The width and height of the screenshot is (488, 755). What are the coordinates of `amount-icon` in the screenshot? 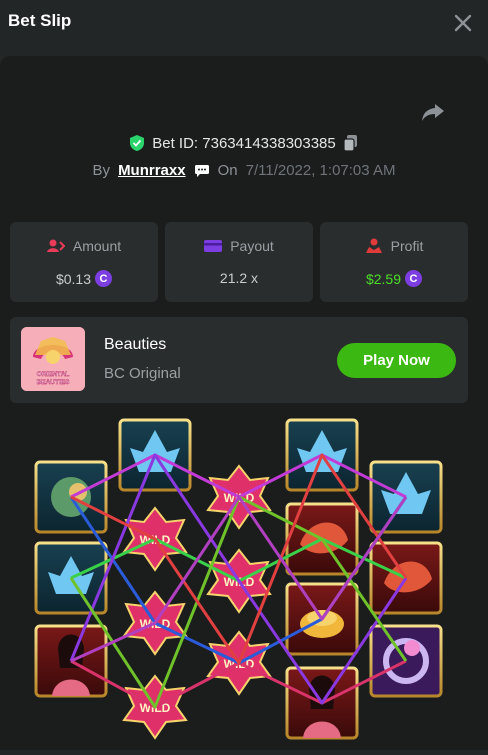 It's located at (55, 245).